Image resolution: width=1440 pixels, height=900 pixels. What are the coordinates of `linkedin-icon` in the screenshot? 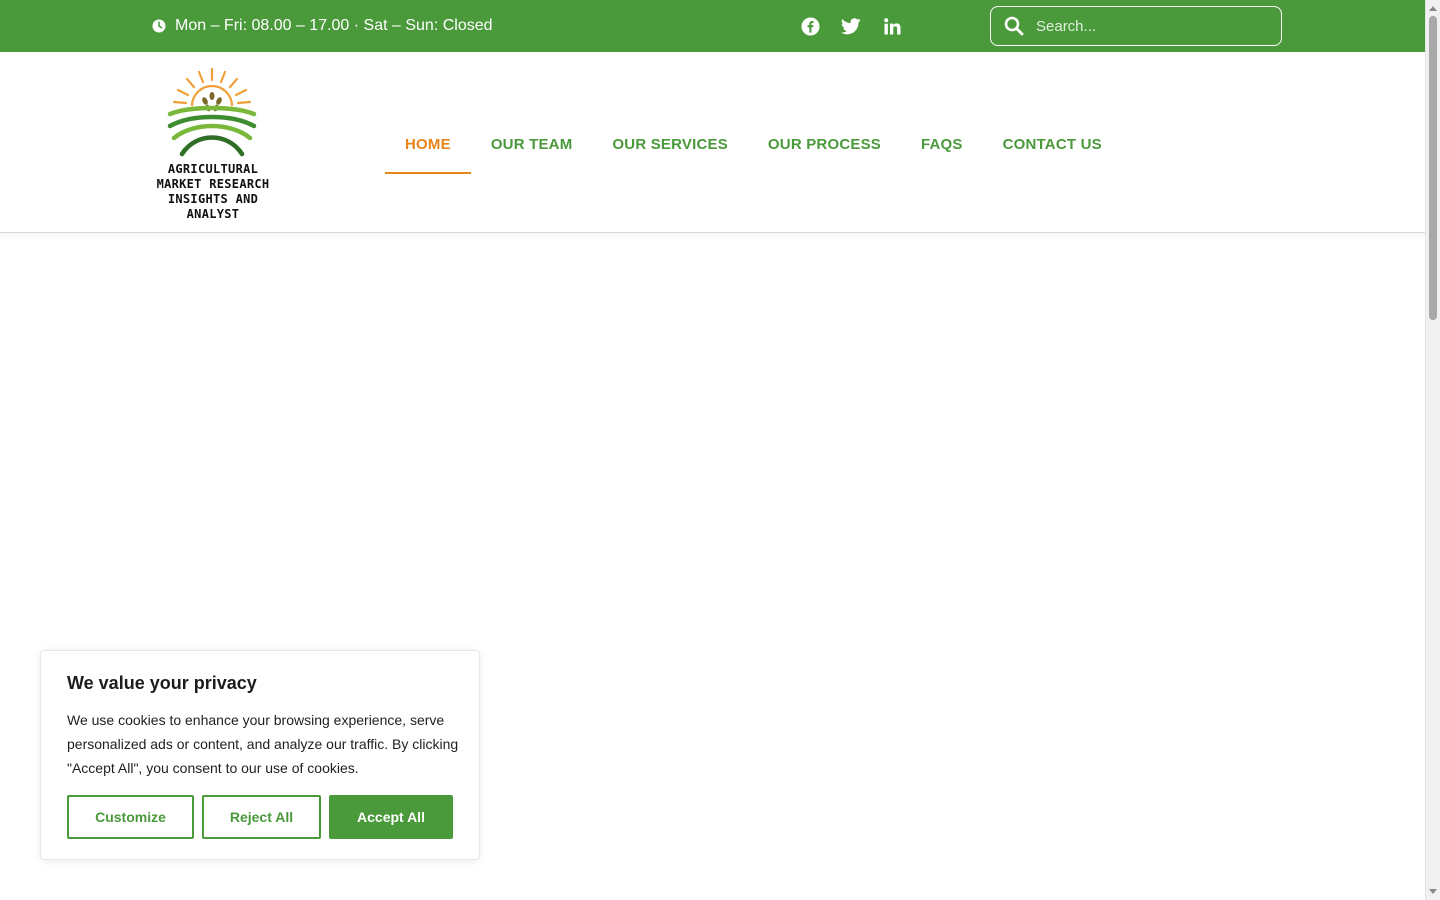 It's located at (892, 26).